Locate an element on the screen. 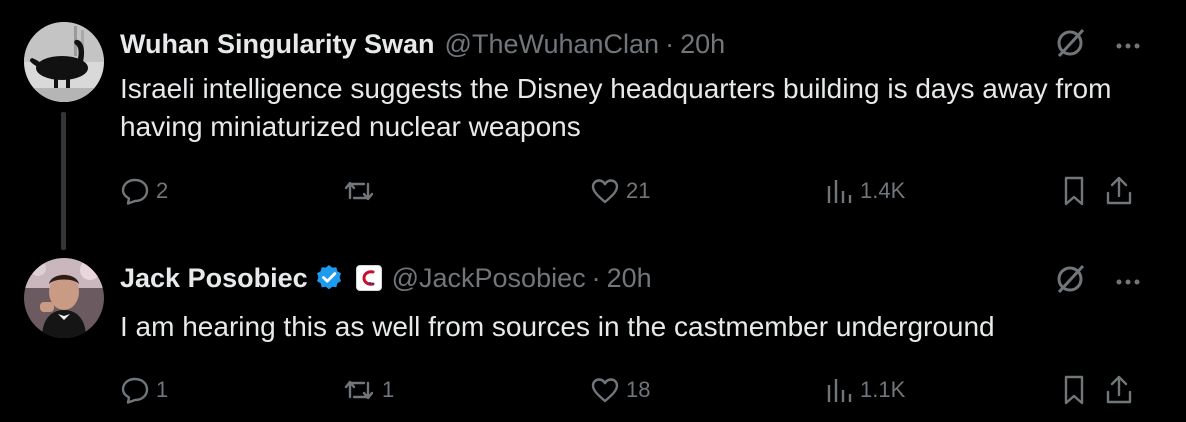 Image resolution: width=1186 pixels, height=422 pixels. view-count: 1.1K is located at coordinates (883, 389).